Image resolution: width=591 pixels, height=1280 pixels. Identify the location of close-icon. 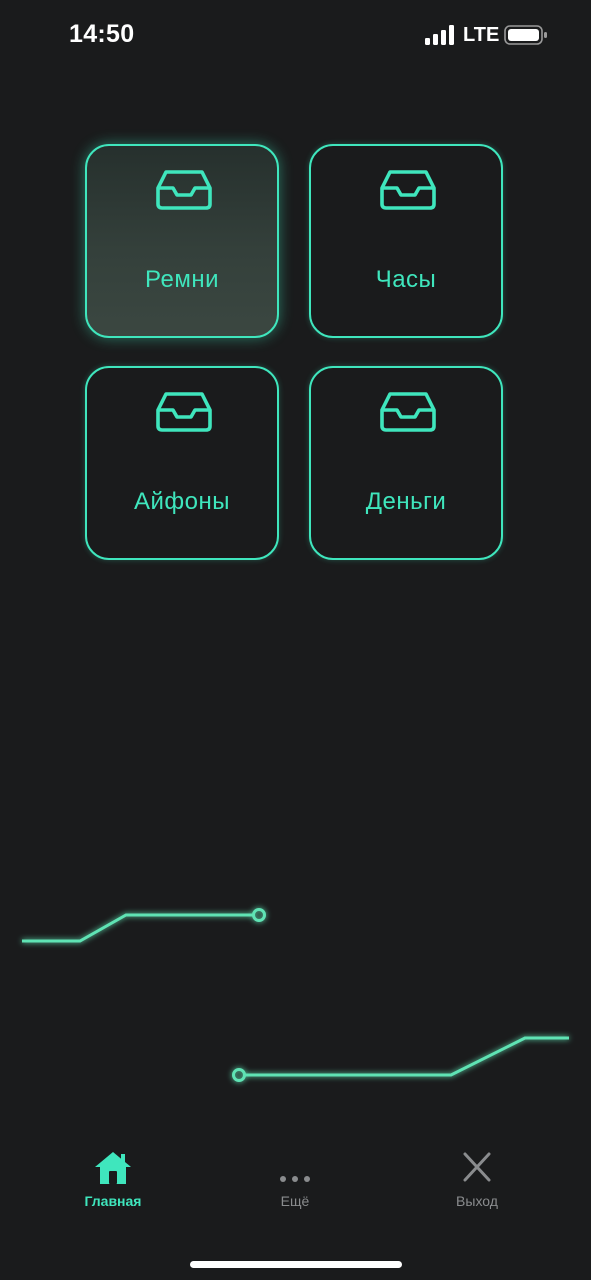
(477, 1167).